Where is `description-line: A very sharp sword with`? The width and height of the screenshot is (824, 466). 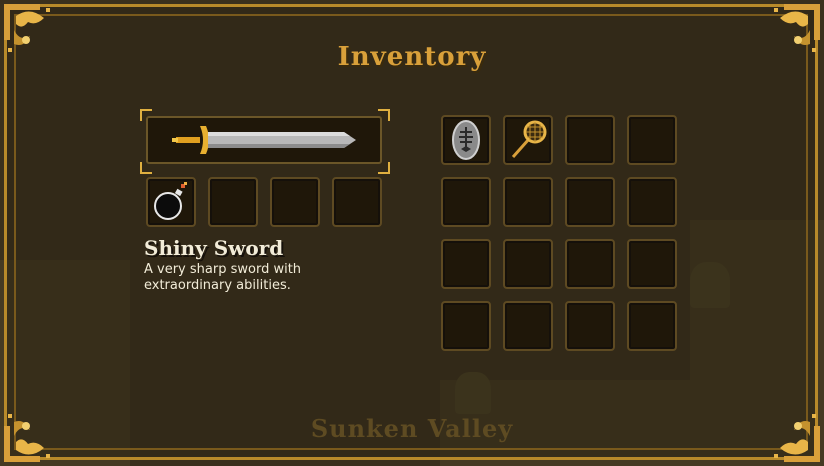 description-line: A very sharp sword with is located at coordinates (223, 269).